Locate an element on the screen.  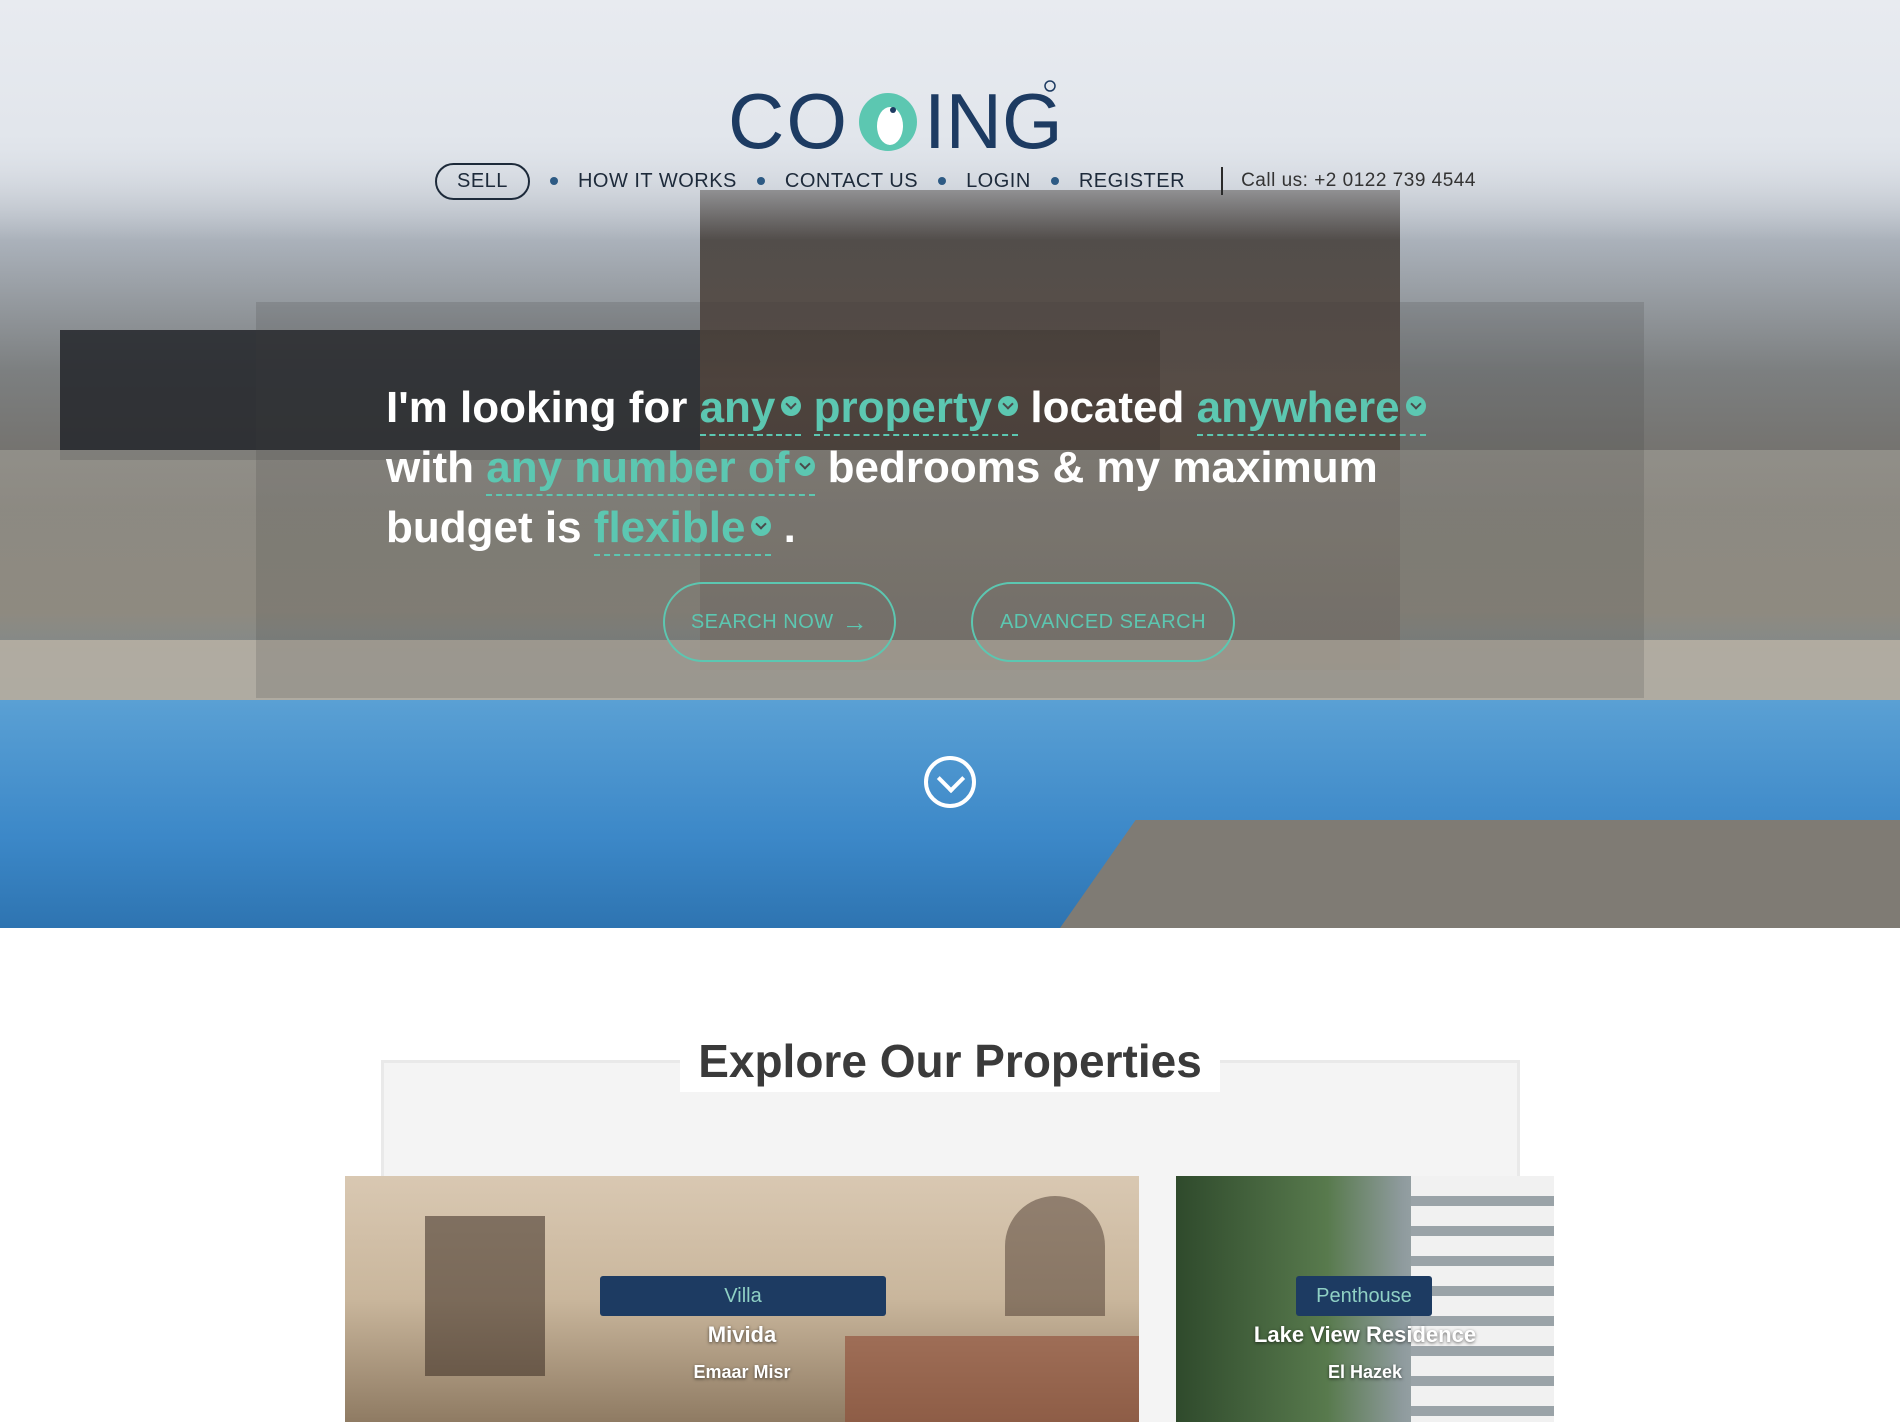
nav-login: LOGIN is located at coordinates (998, 181).